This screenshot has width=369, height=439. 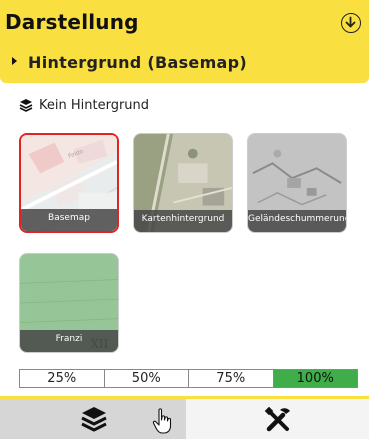 I want to click on no-basemap-option: Kein Hintergrund, so click(x=84, y=105).